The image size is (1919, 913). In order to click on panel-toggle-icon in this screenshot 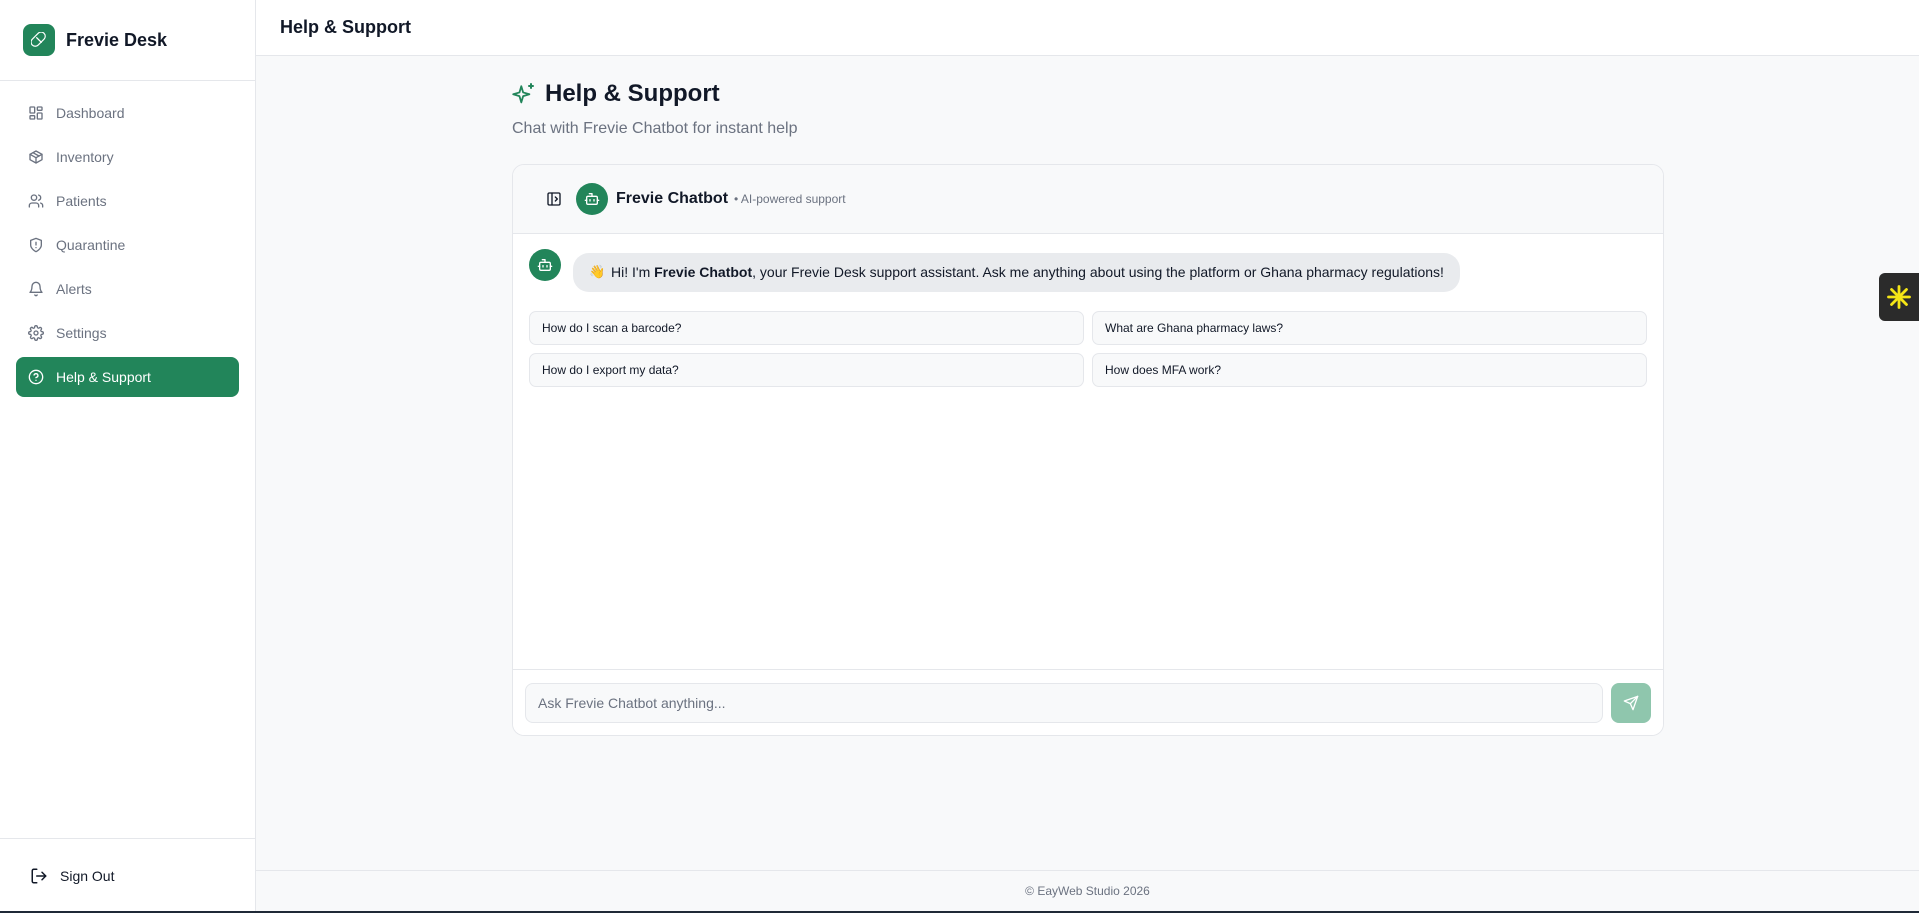, I will do `click(554, 199)`.